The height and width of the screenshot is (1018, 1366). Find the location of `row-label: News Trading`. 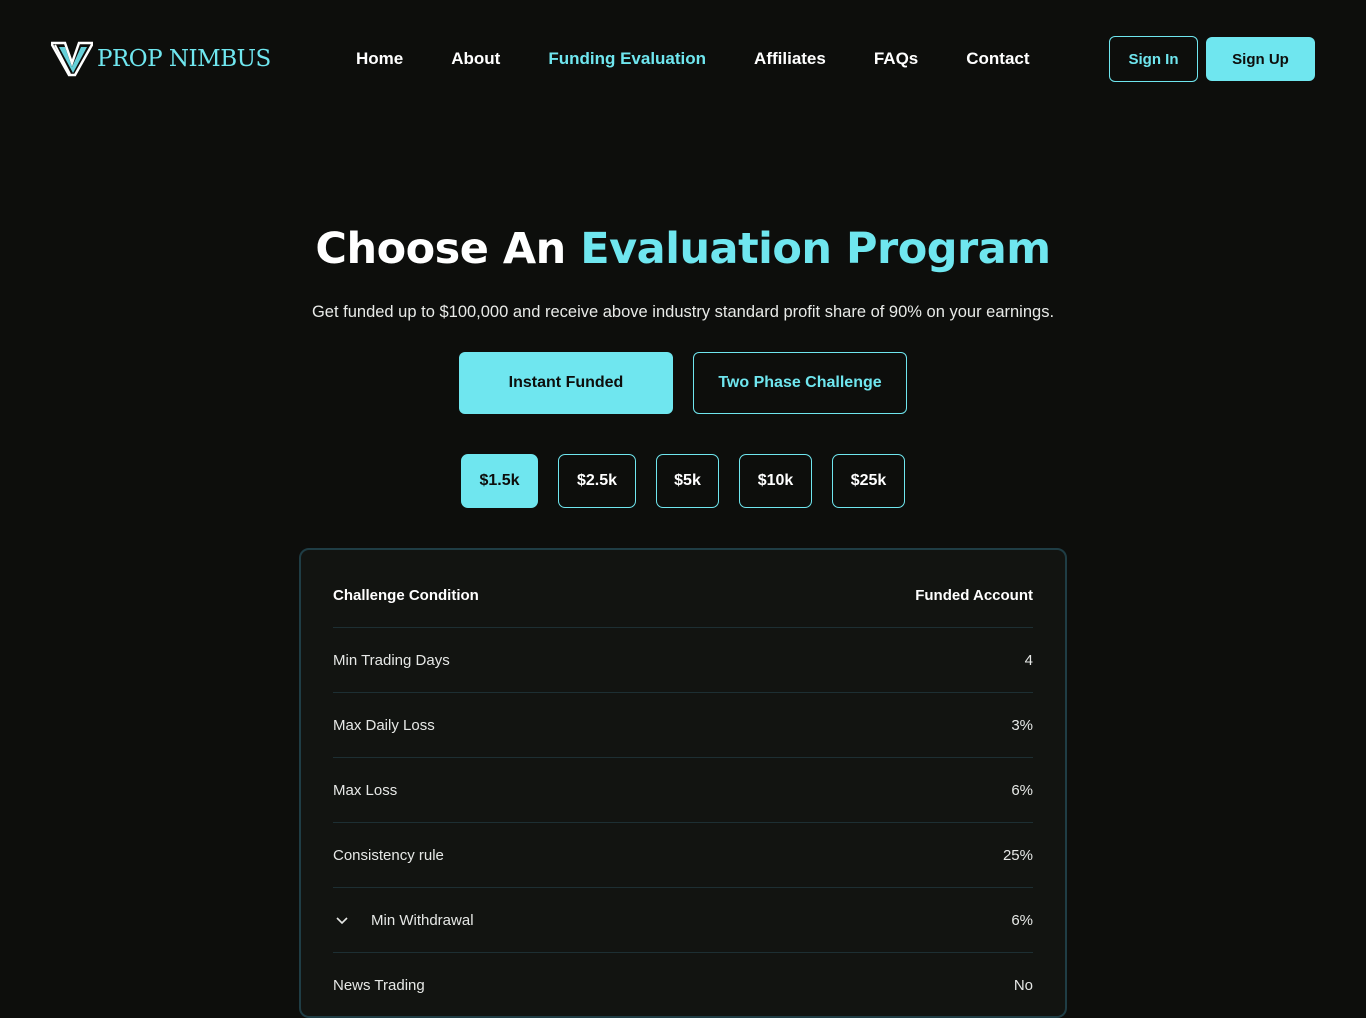

row-label: News Trading is located at coordinates (379, 985).